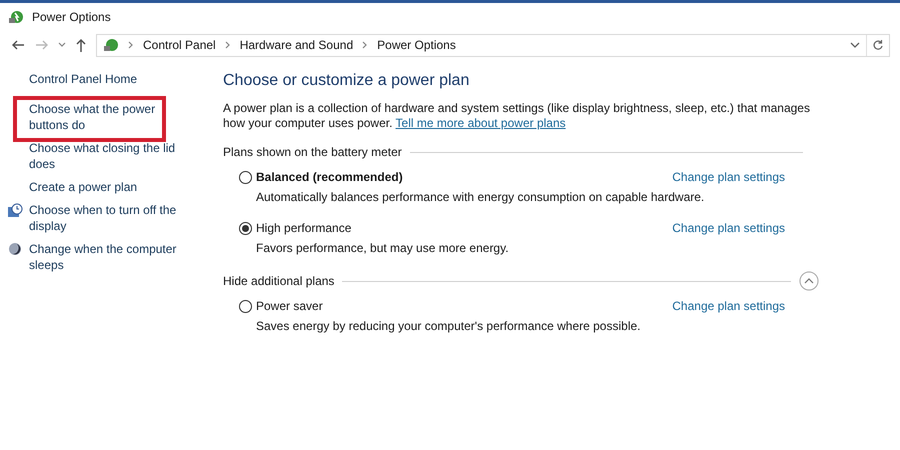 The height and width of the screenshot is (450, 900). I want to click on sidebar-link: Change when the computer sleeps, so click(109, 257).